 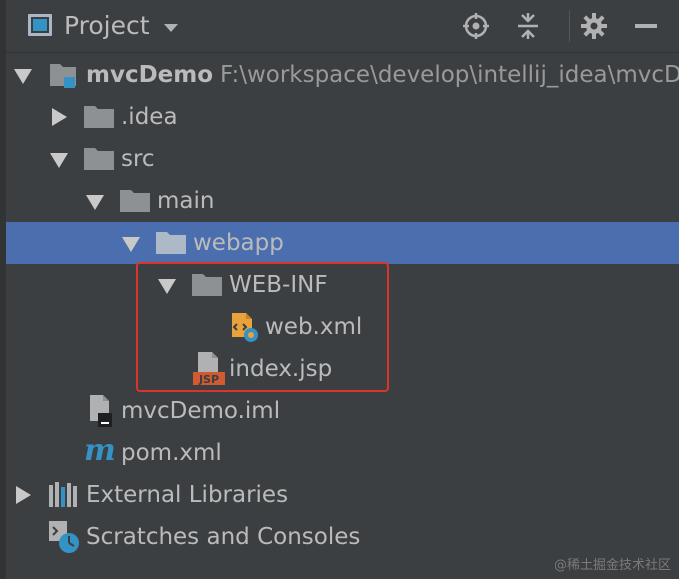 What do you see at coordinates (262, 327) in the screenshot?
I see `highlight-annotation-box` at bounding box center [262, 327].